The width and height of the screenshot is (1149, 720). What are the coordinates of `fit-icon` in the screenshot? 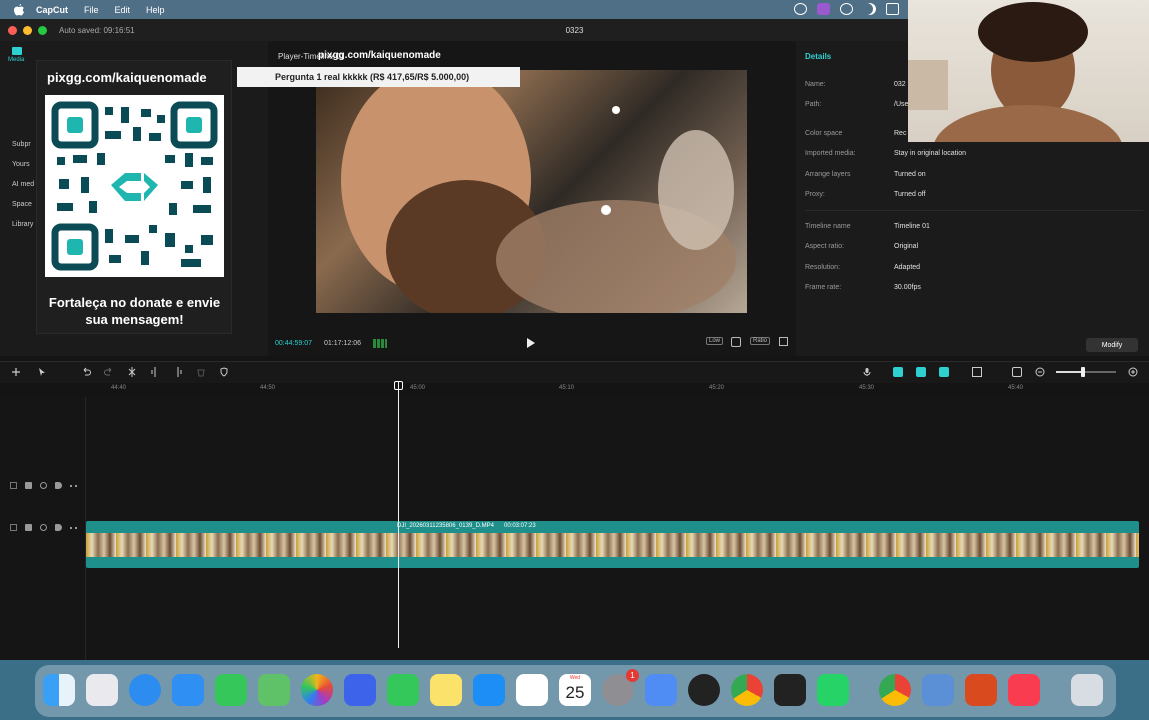 It's located at (1017, 372).